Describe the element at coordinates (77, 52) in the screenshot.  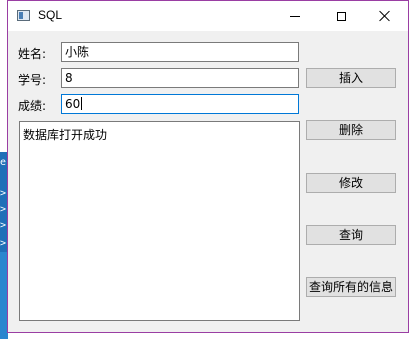
I see `name-field-value: 小陈` at that location.